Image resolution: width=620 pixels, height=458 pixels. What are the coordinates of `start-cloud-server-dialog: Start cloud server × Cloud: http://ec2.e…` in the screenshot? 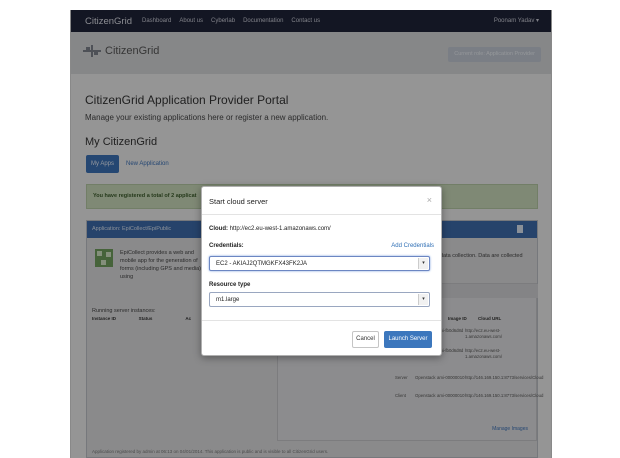 It's located at (321, 271).